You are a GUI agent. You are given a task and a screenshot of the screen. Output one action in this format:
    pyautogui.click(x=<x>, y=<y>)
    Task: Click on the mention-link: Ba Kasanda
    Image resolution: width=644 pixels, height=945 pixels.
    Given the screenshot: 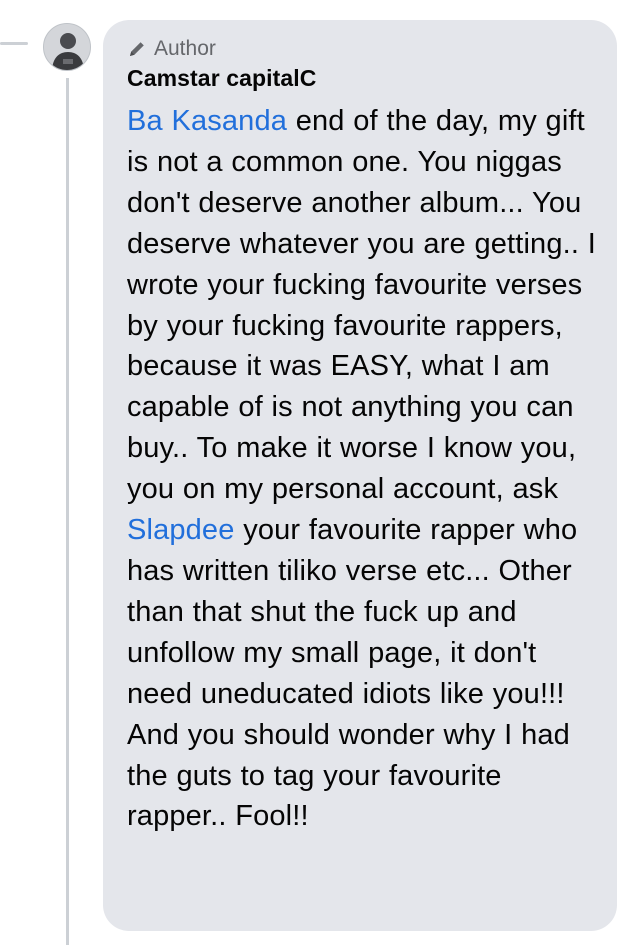 What is the action you would take?
    pyautogui.click(x=207, y=121)
    